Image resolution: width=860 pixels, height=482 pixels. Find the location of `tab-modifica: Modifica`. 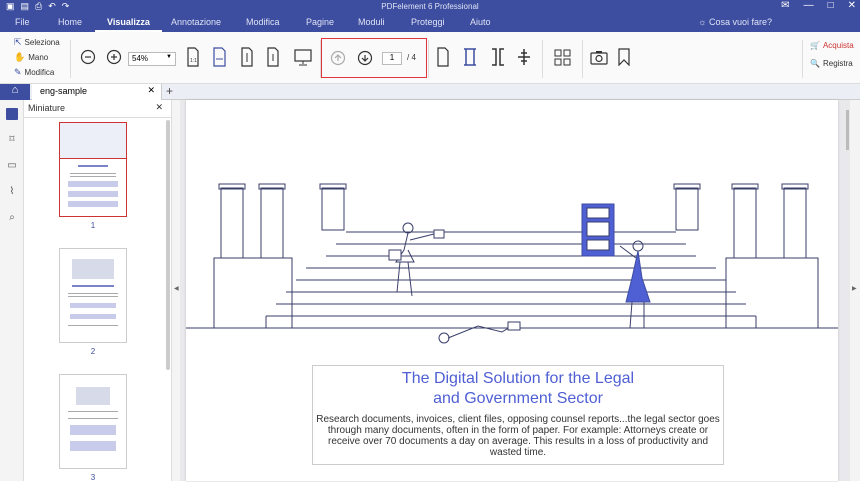

tab-modifica: Modifica is located at coordinates (263, 22).